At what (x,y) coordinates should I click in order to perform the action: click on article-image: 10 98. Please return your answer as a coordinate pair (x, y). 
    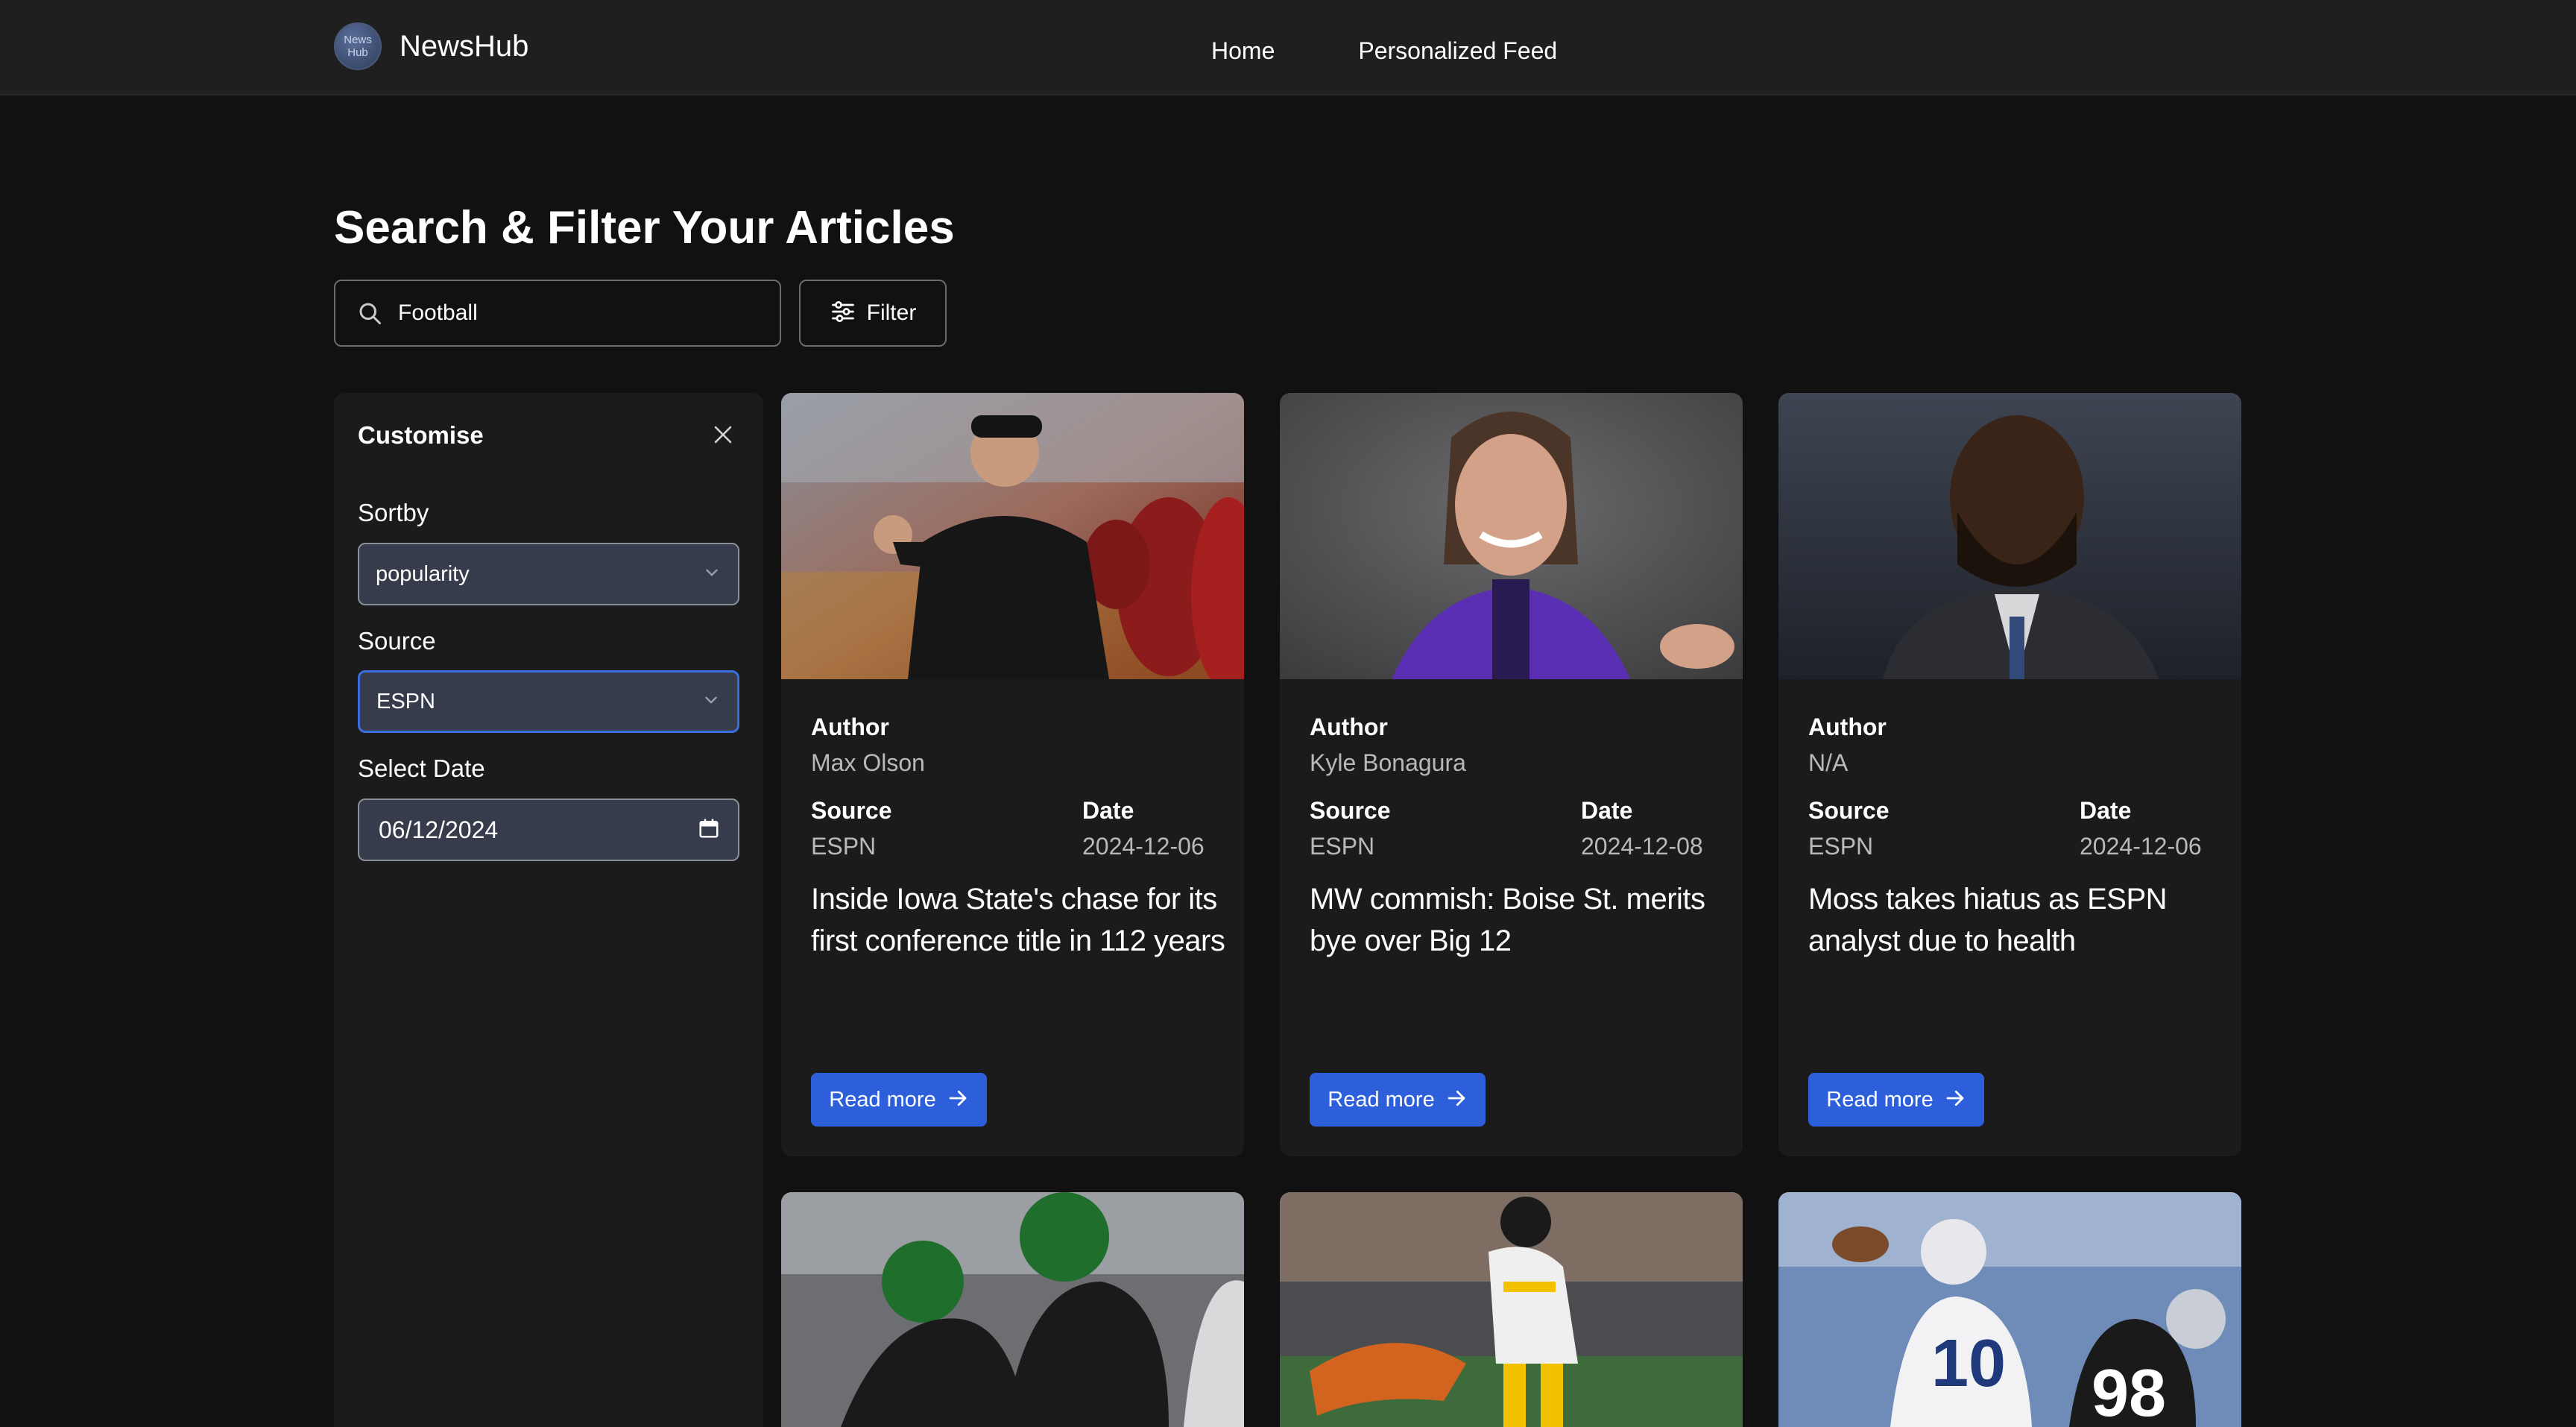
    Looking at the image, I should click on (2009, 1310).